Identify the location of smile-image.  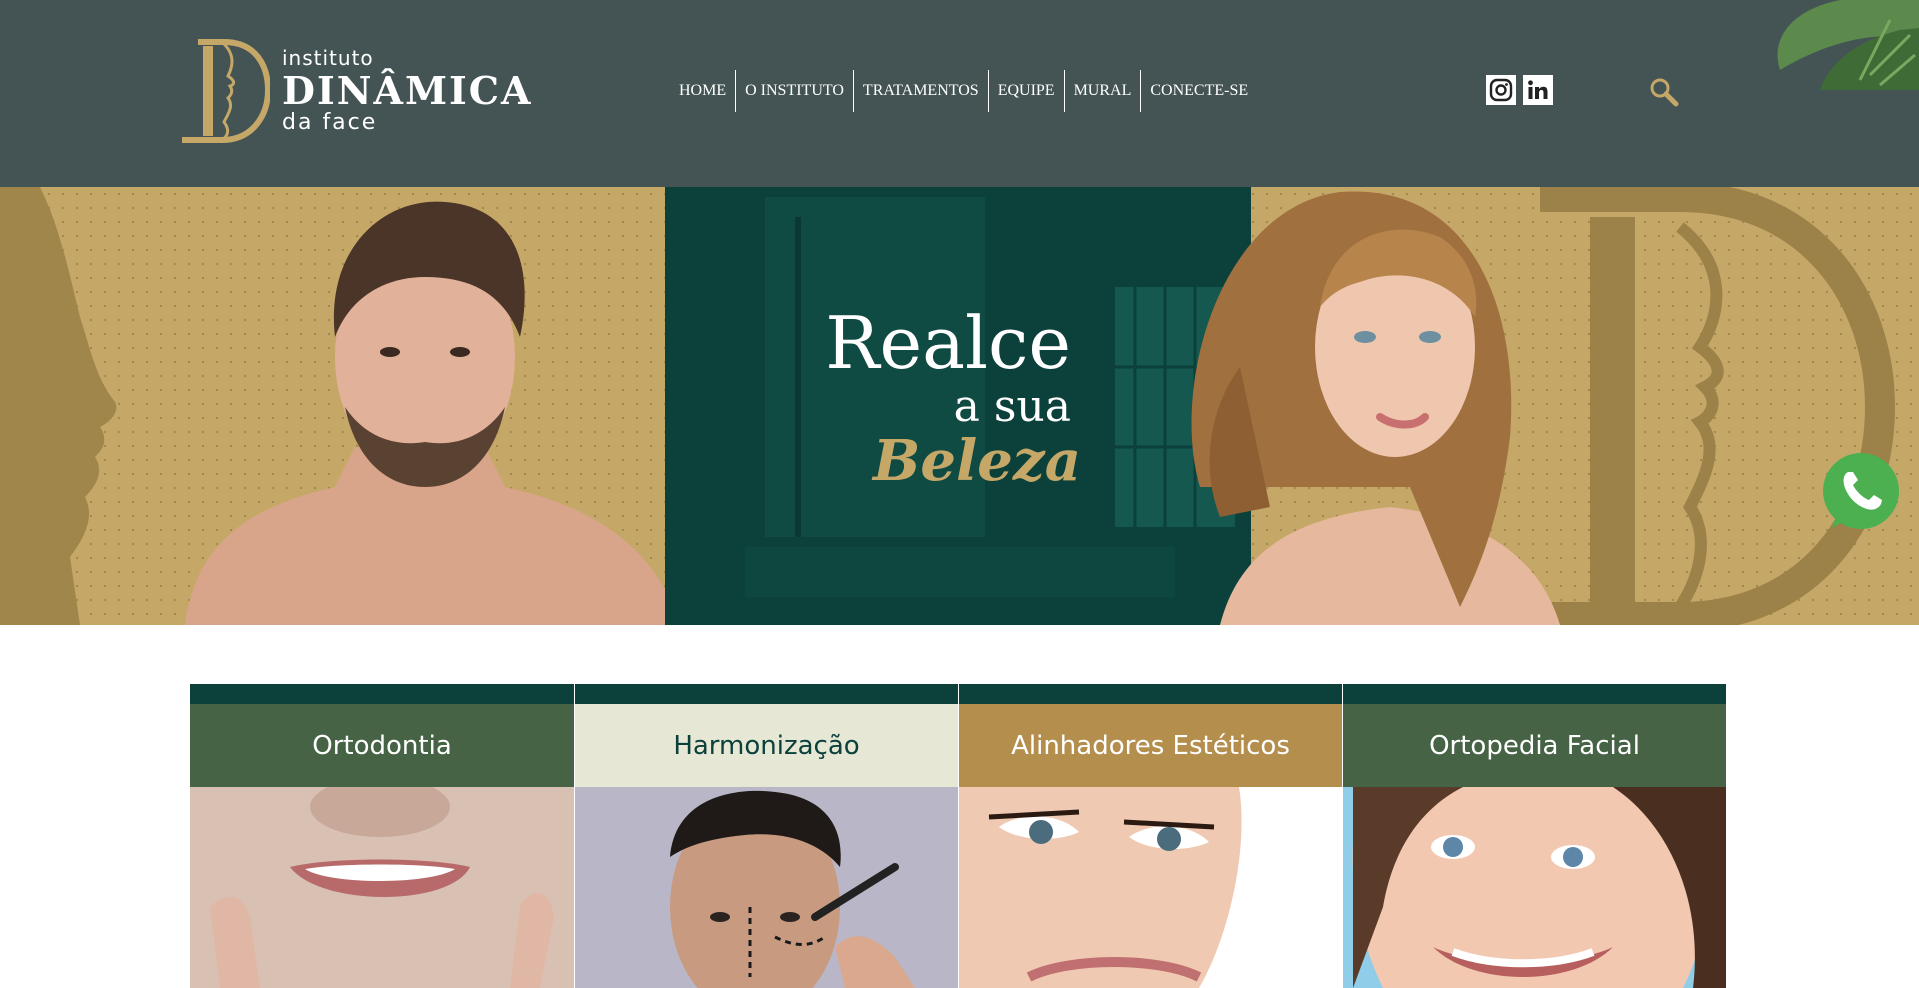
(382, 887).